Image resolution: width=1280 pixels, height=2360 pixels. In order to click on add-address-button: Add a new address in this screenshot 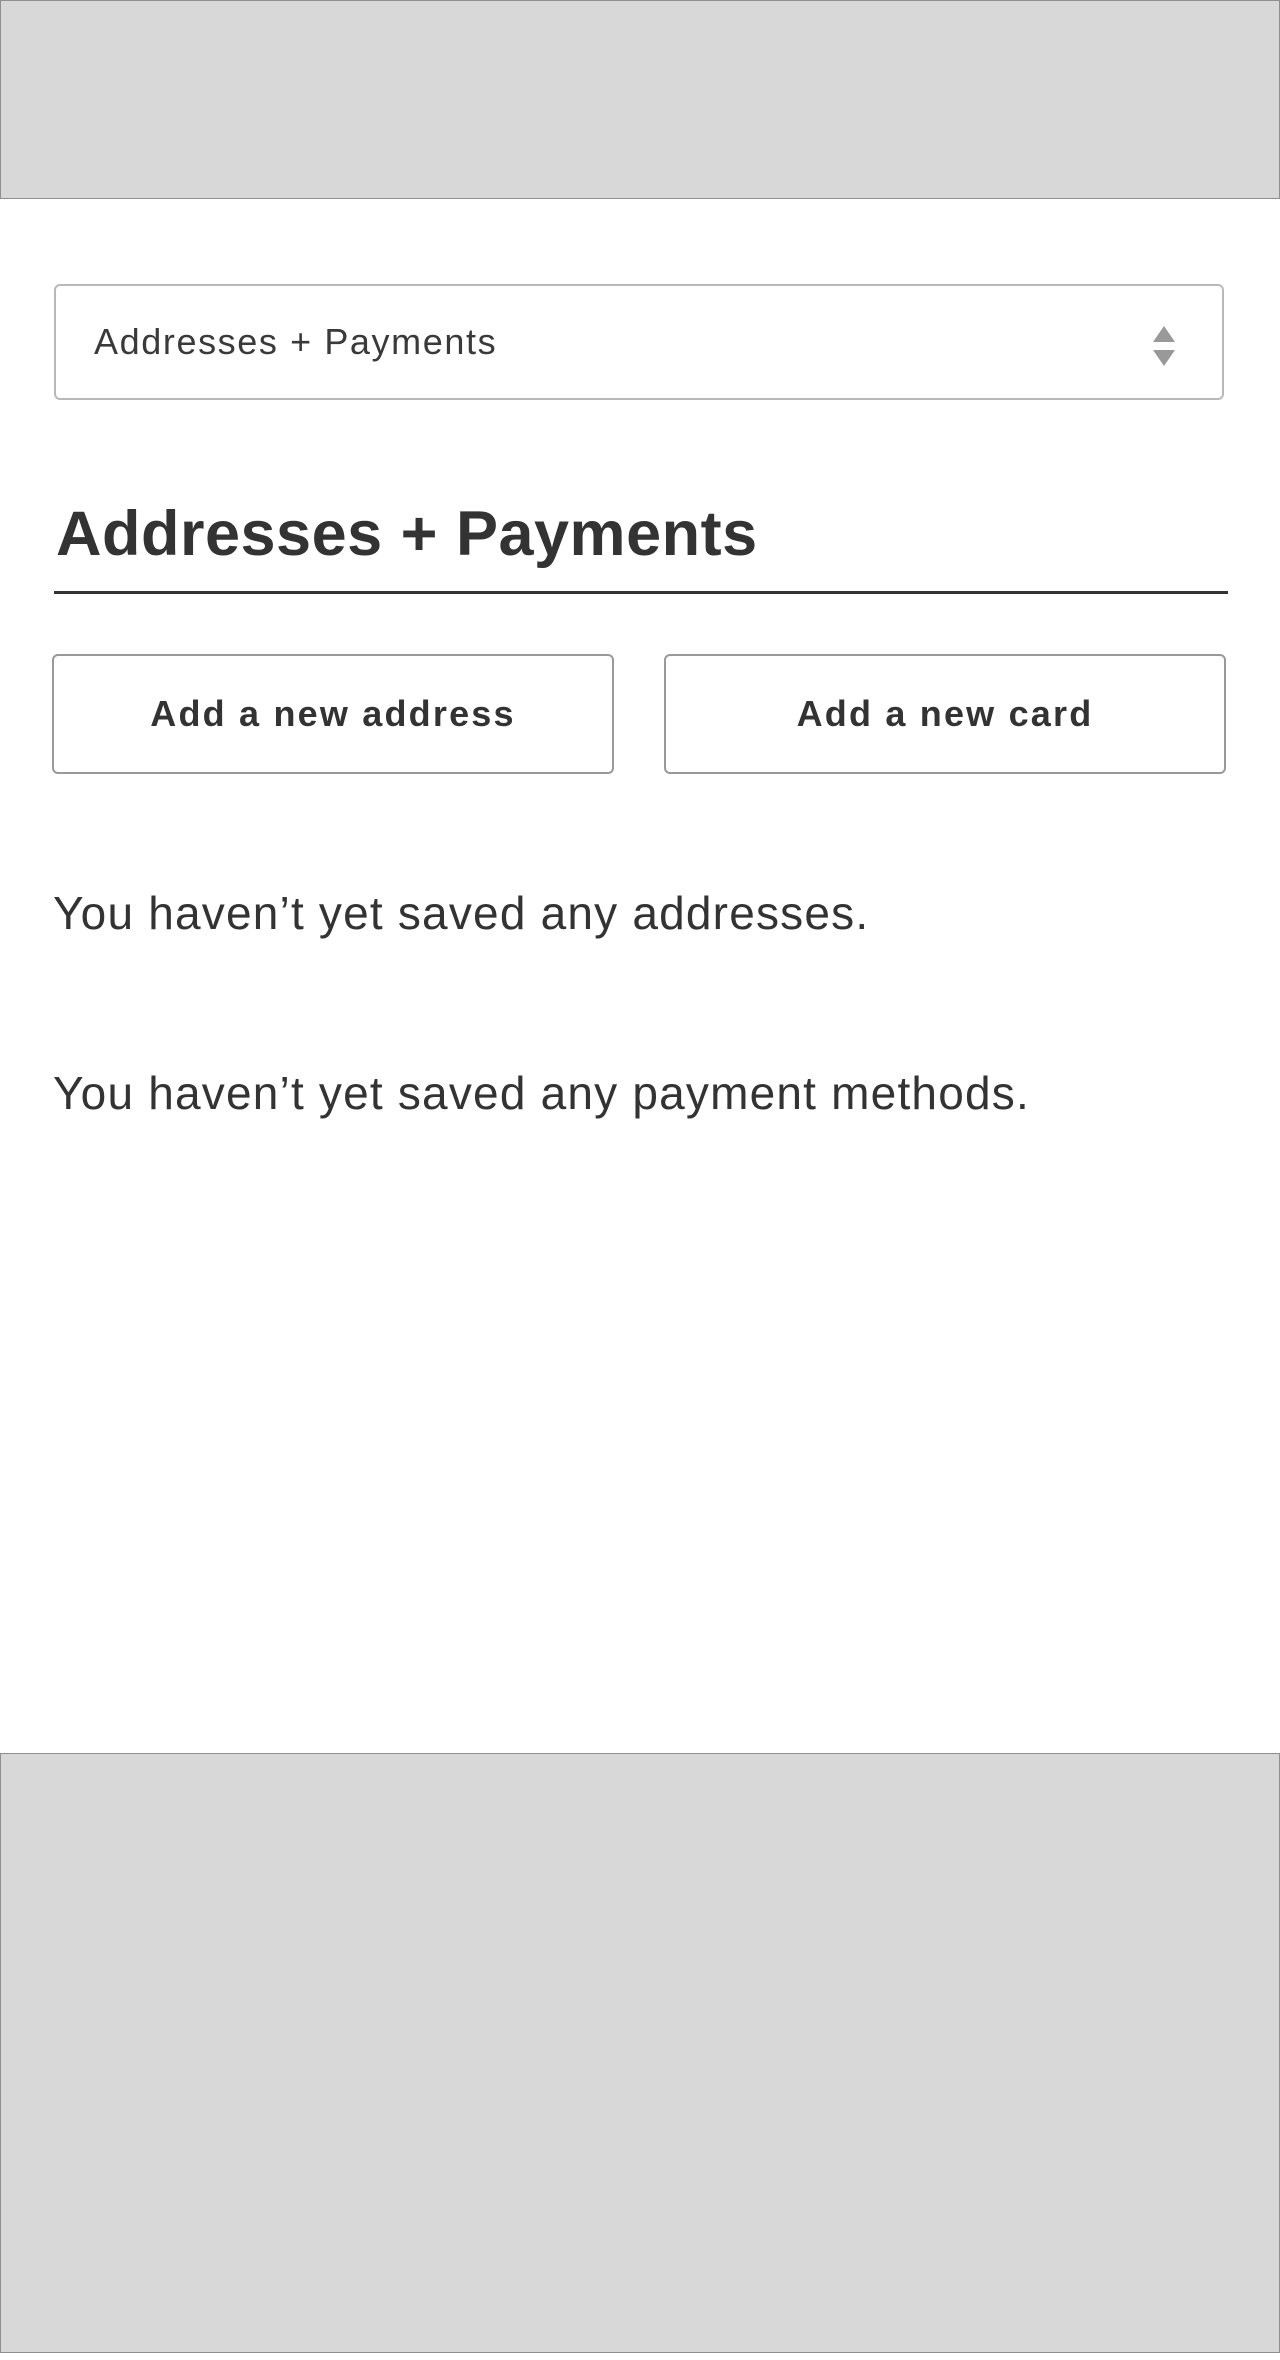, I will do `click(333, 714)`.